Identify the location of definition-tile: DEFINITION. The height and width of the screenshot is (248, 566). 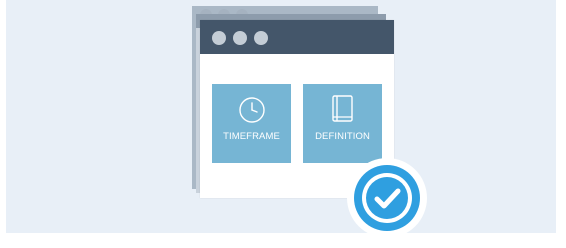
(342, 123).